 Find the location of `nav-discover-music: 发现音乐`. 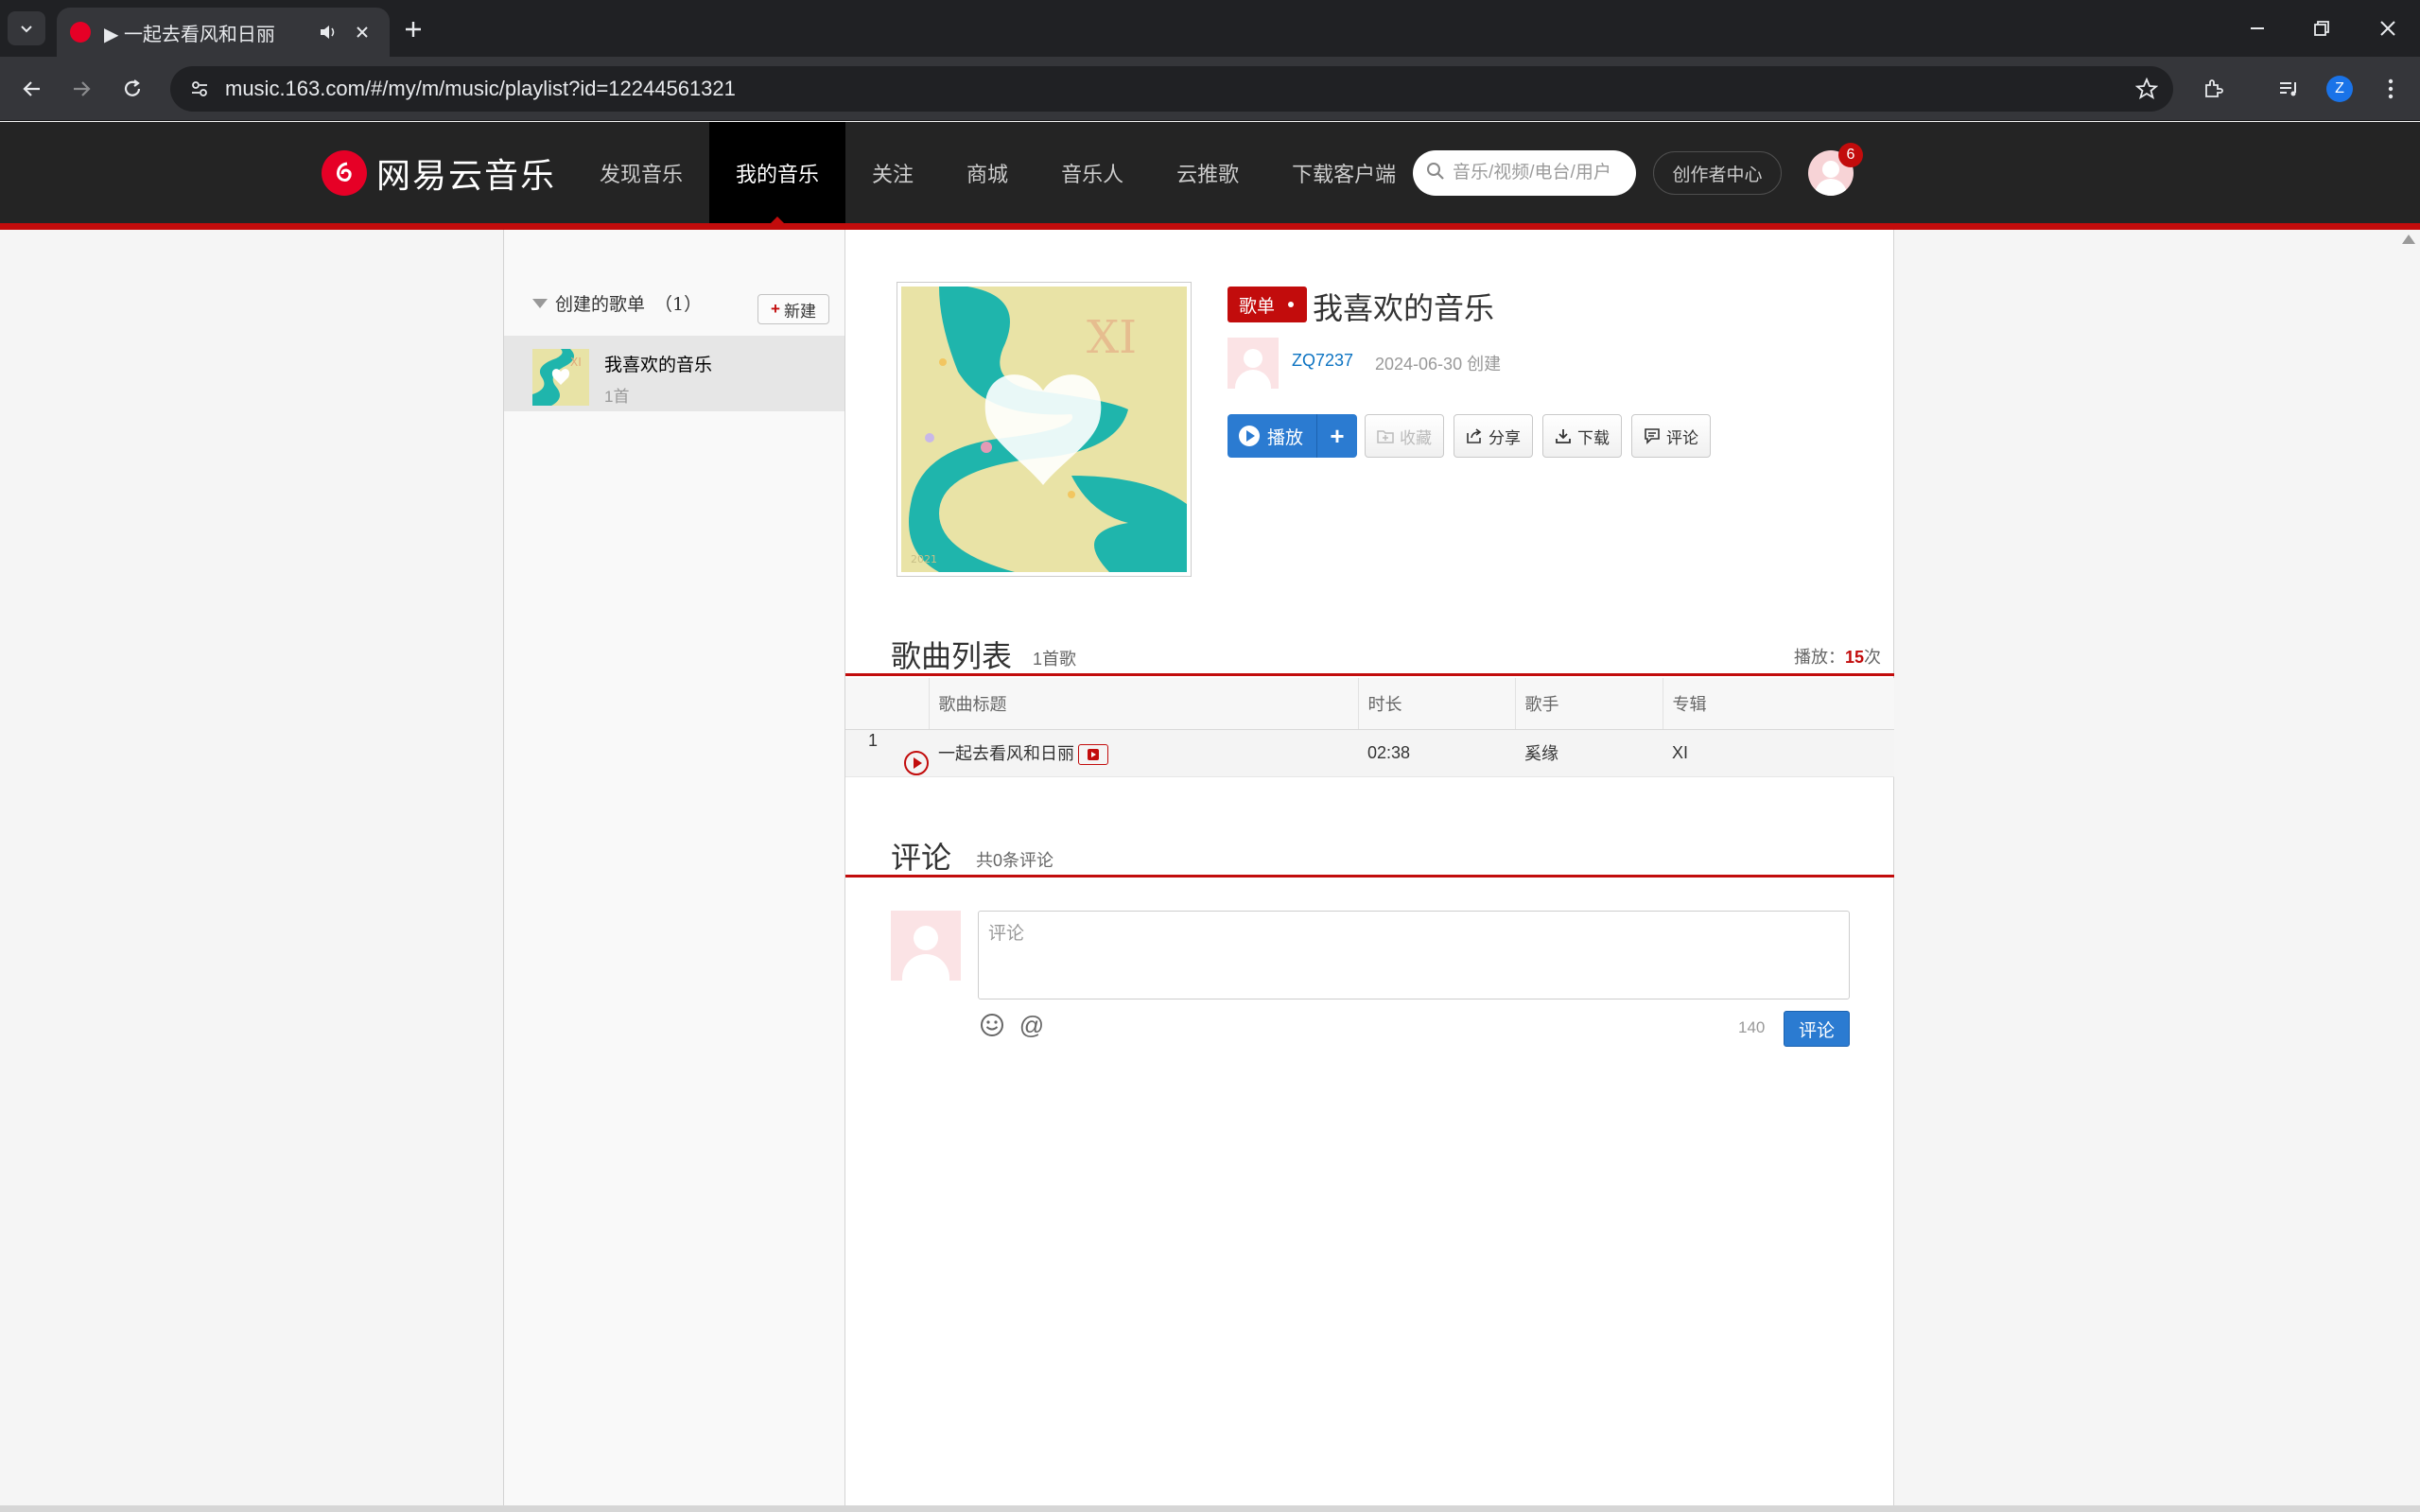

nav-discover-music: 发现音乐 is located at coordinates (641, 172).